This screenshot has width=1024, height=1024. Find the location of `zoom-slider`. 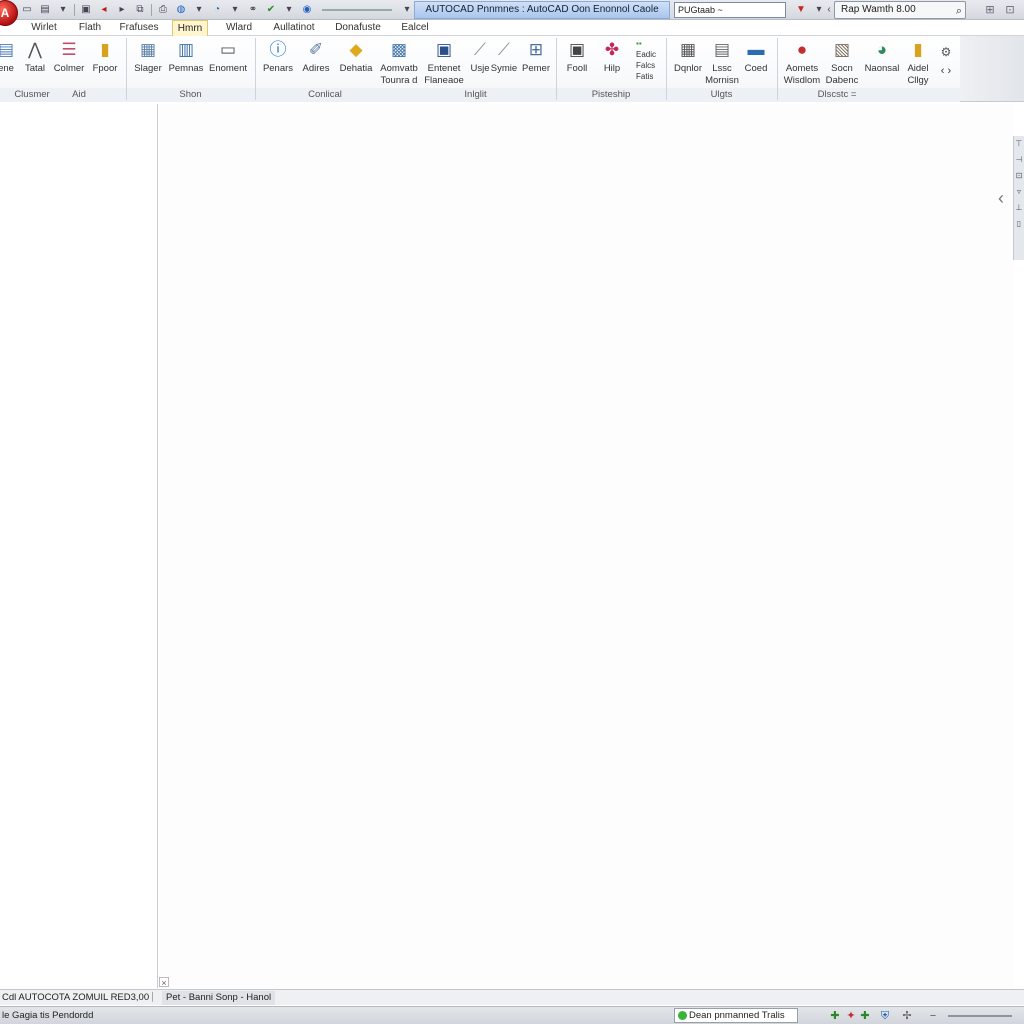

zoom-slider is located at coordinates (980, 1016).